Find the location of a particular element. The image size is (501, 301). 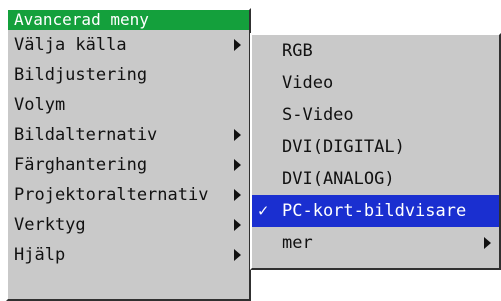

source-item-dvi-analog: DVI(ANALOG) is located at coordinates (375, 179).